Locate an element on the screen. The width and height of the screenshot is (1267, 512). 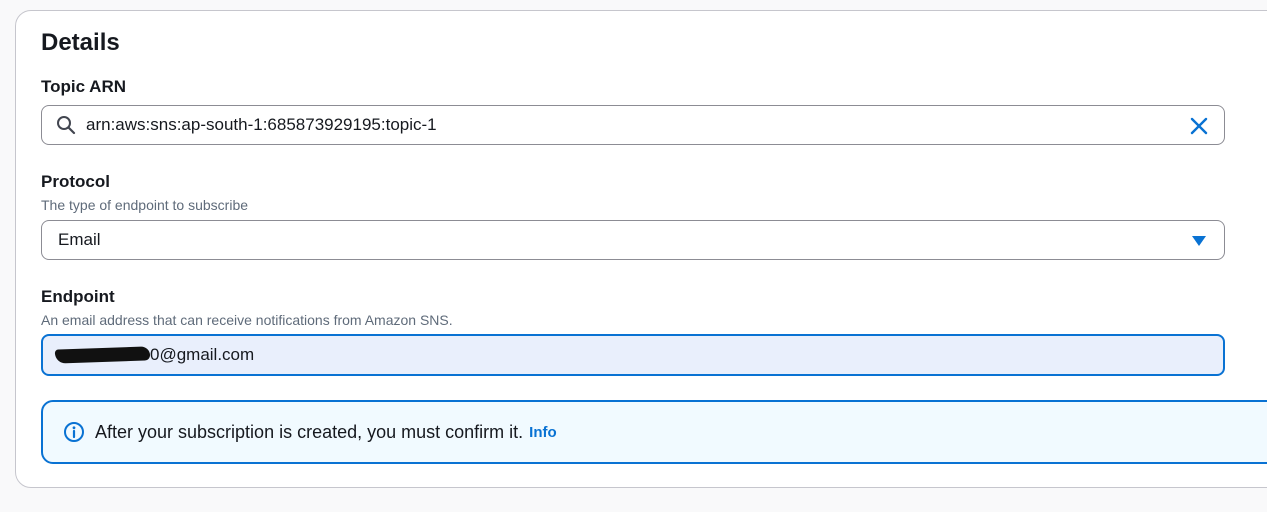
info-icon is located at coordinates (74, 432).